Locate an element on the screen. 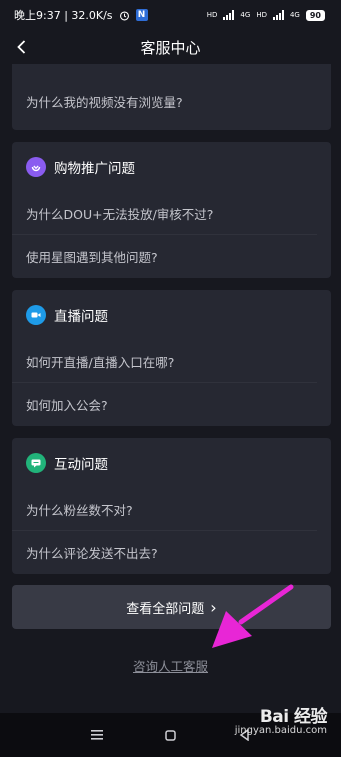  alarm-icon is located at coordinates (124, 15).